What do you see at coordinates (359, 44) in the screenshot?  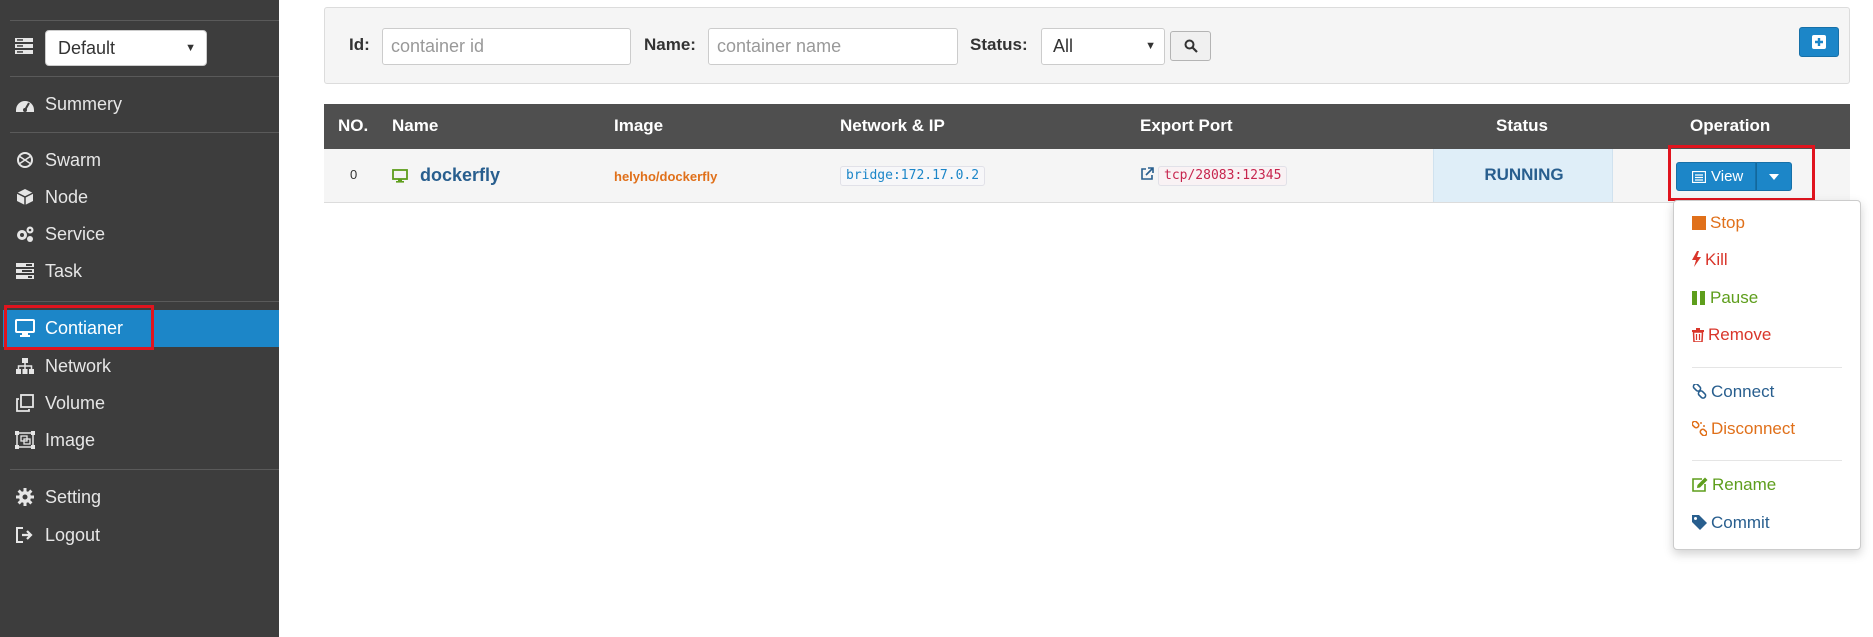 I see `id-label: Id:` at bounding box center [359, 44].